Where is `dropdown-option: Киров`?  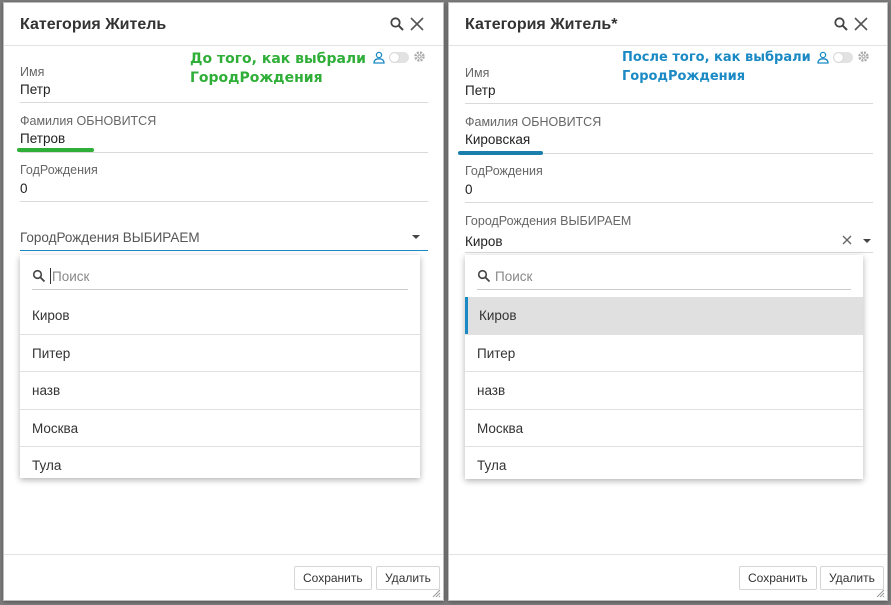 dropdown-option: Киров is located at coordinates (220, 316).